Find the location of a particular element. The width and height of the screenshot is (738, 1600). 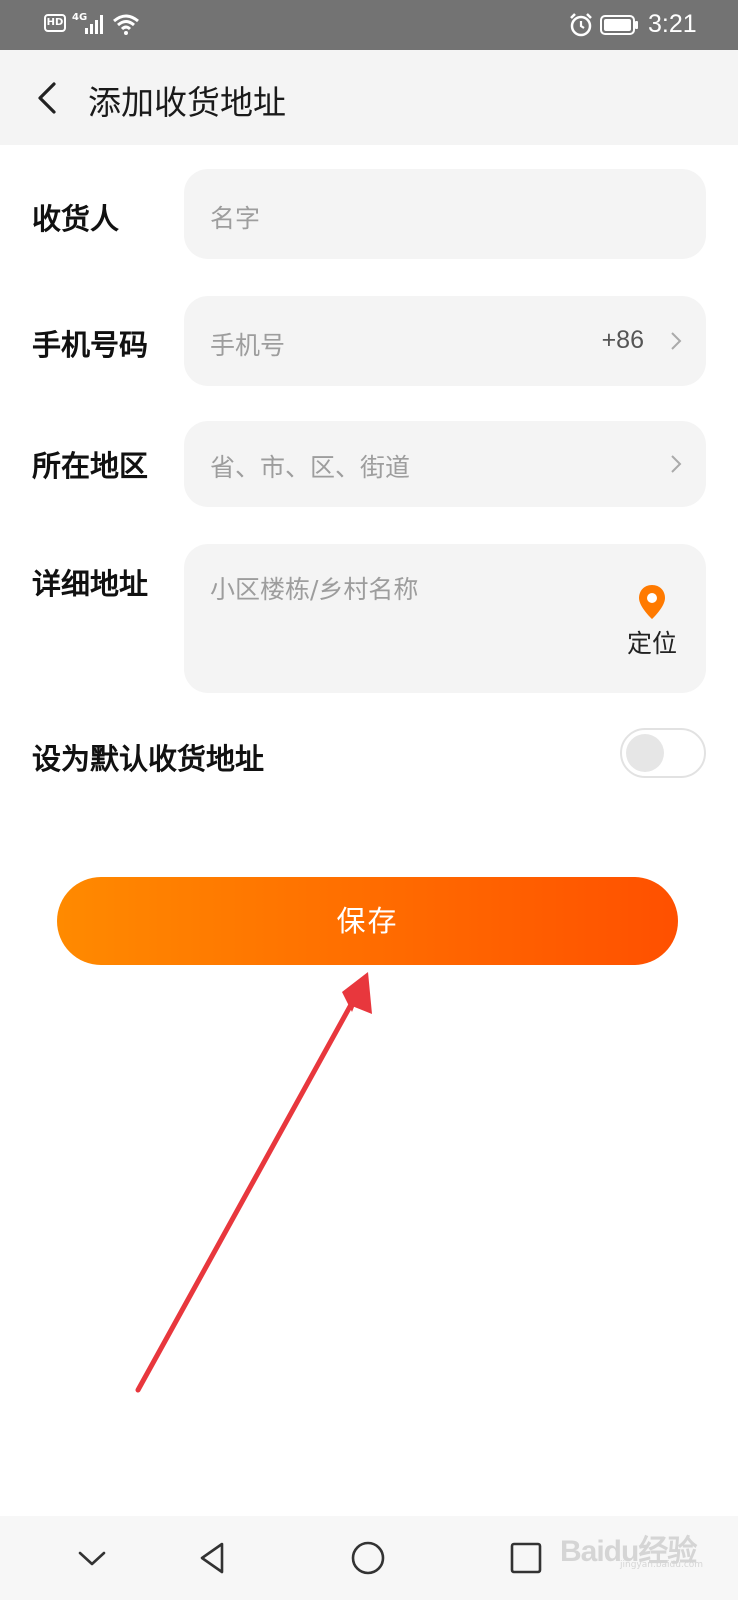

clock: 3:21 is located at coordinates (672, 24).